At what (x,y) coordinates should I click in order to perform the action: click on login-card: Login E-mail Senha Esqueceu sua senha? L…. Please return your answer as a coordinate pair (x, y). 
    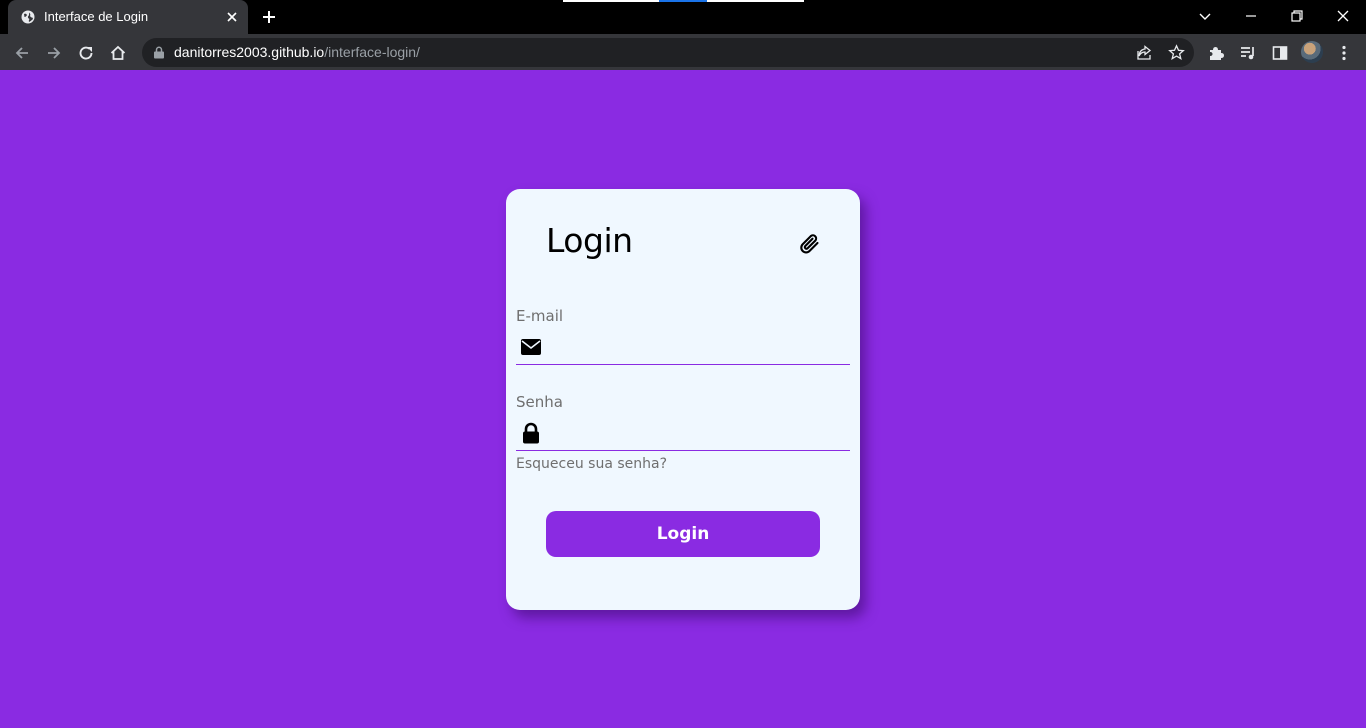
    Looking at the image, I should click on (683, 399).